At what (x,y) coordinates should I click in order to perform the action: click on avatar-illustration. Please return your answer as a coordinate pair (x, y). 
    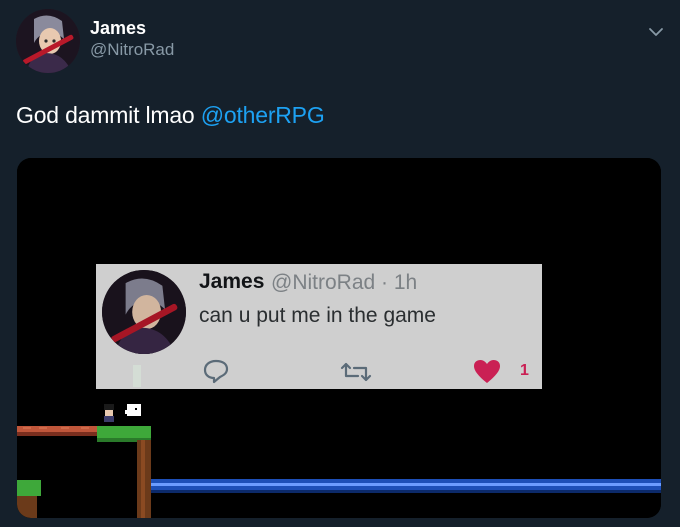
    Looking at the image, I should click on (48, 41).